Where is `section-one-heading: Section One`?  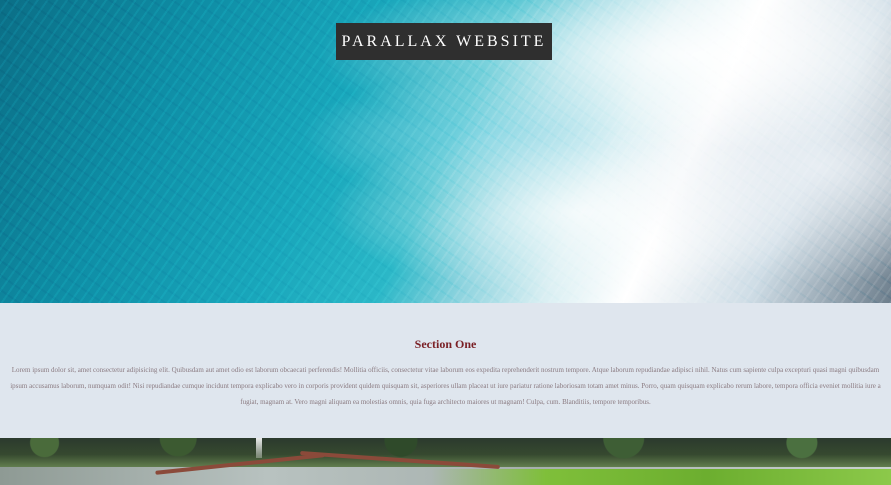 section-one-heading: Section One is located at coordinates (445, 344).